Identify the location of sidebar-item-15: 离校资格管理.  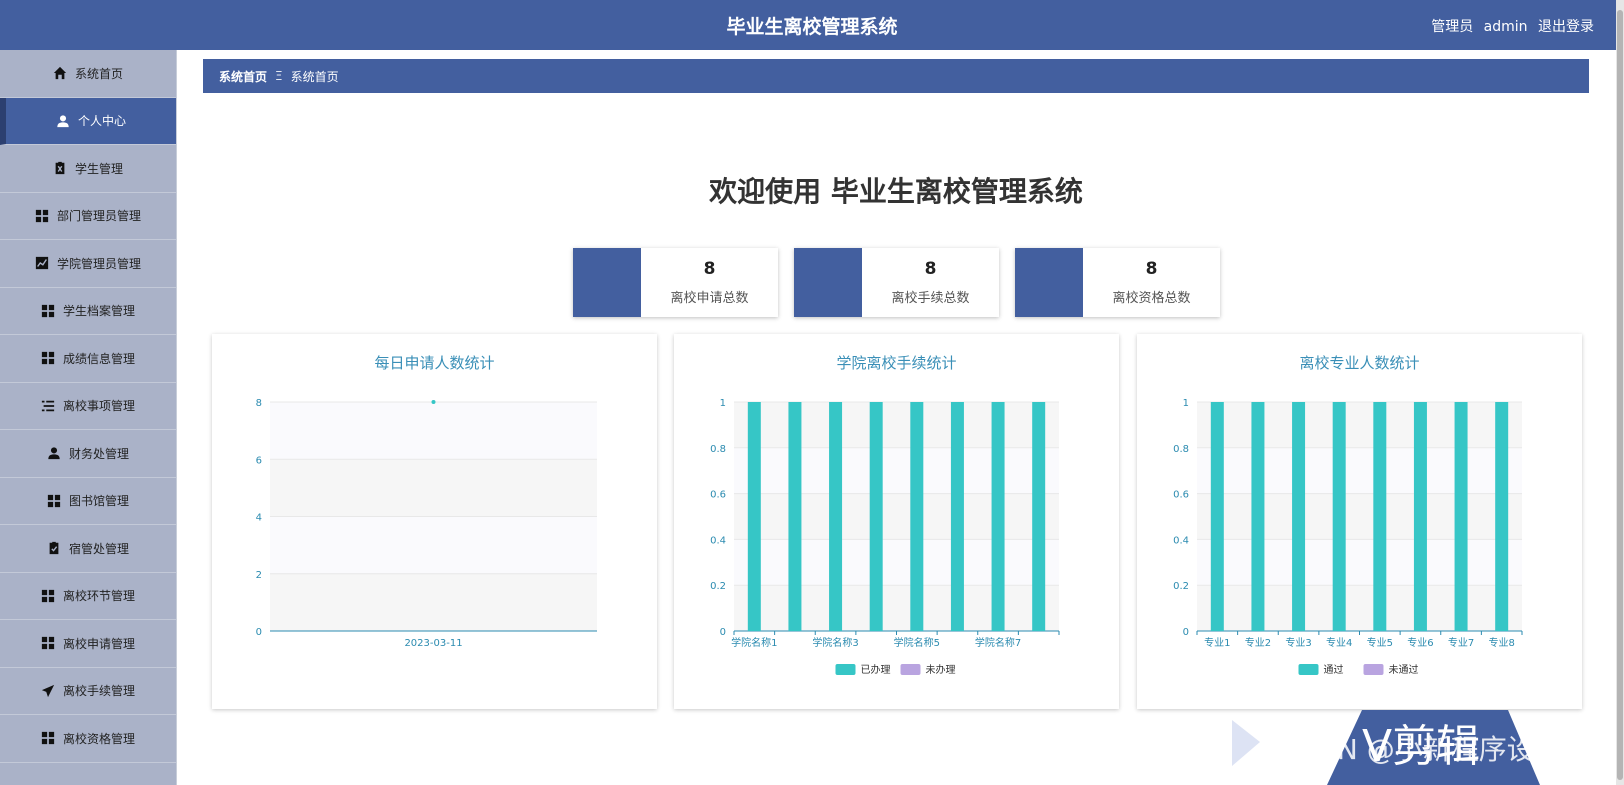
(88, 739).